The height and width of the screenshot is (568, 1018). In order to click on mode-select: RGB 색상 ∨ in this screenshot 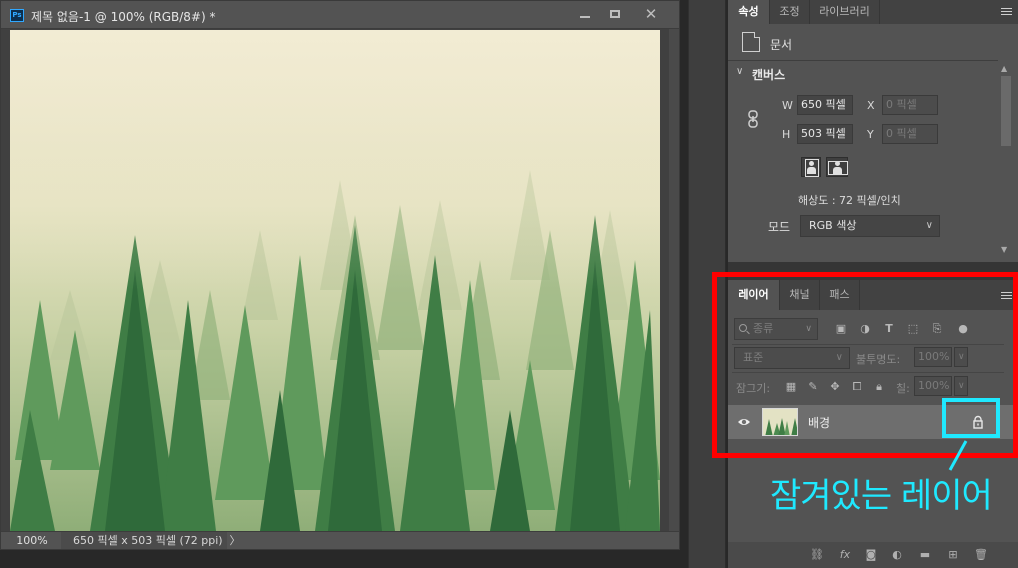, I will do `click(870, 226)`.